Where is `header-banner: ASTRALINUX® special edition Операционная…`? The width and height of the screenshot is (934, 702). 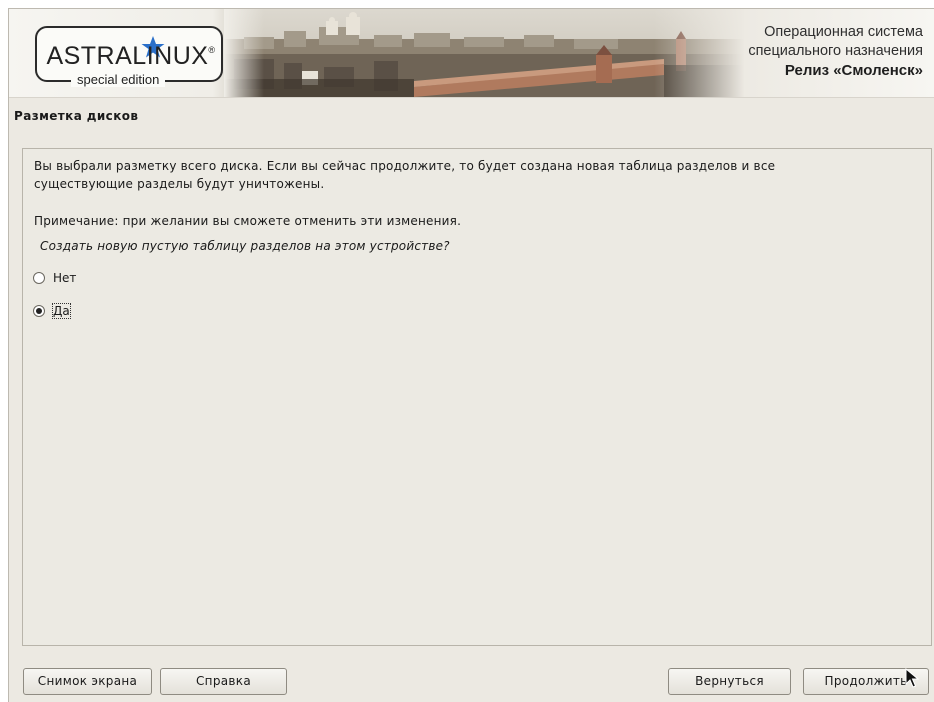
header-banner: ASTRALINUX® special edition Операционная… is located at coordinates (471, 53).